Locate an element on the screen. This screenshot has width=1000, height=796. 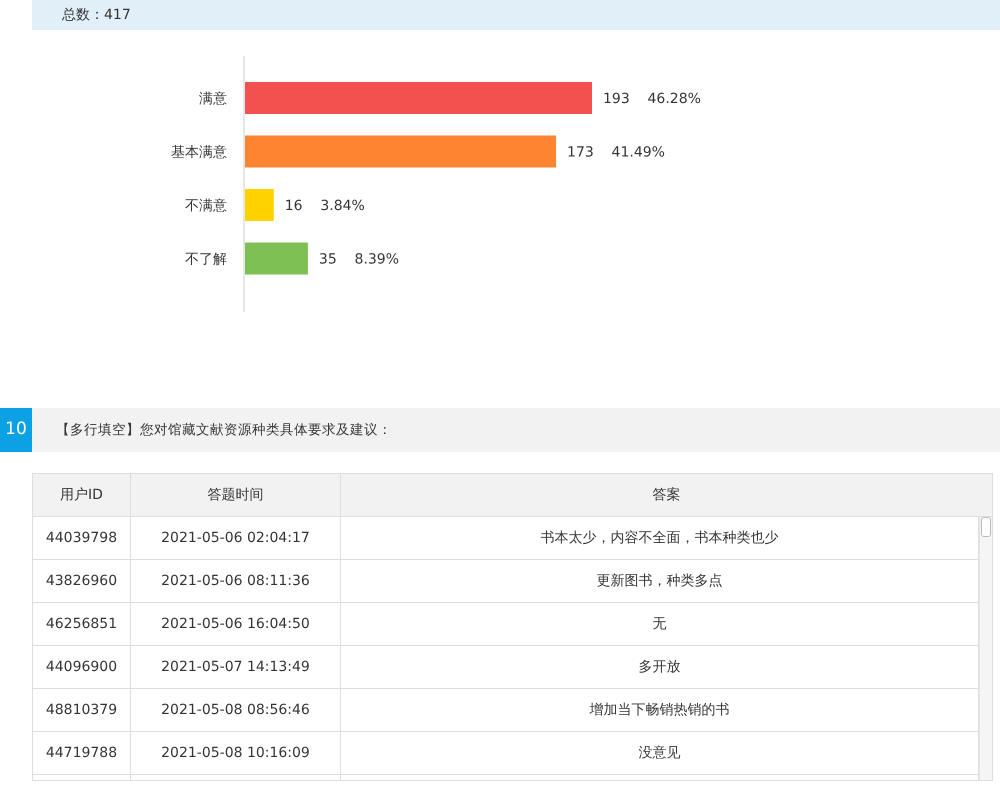
table-cell: 2021-05-08 08:56:46 is located at coordinates (236, 710).